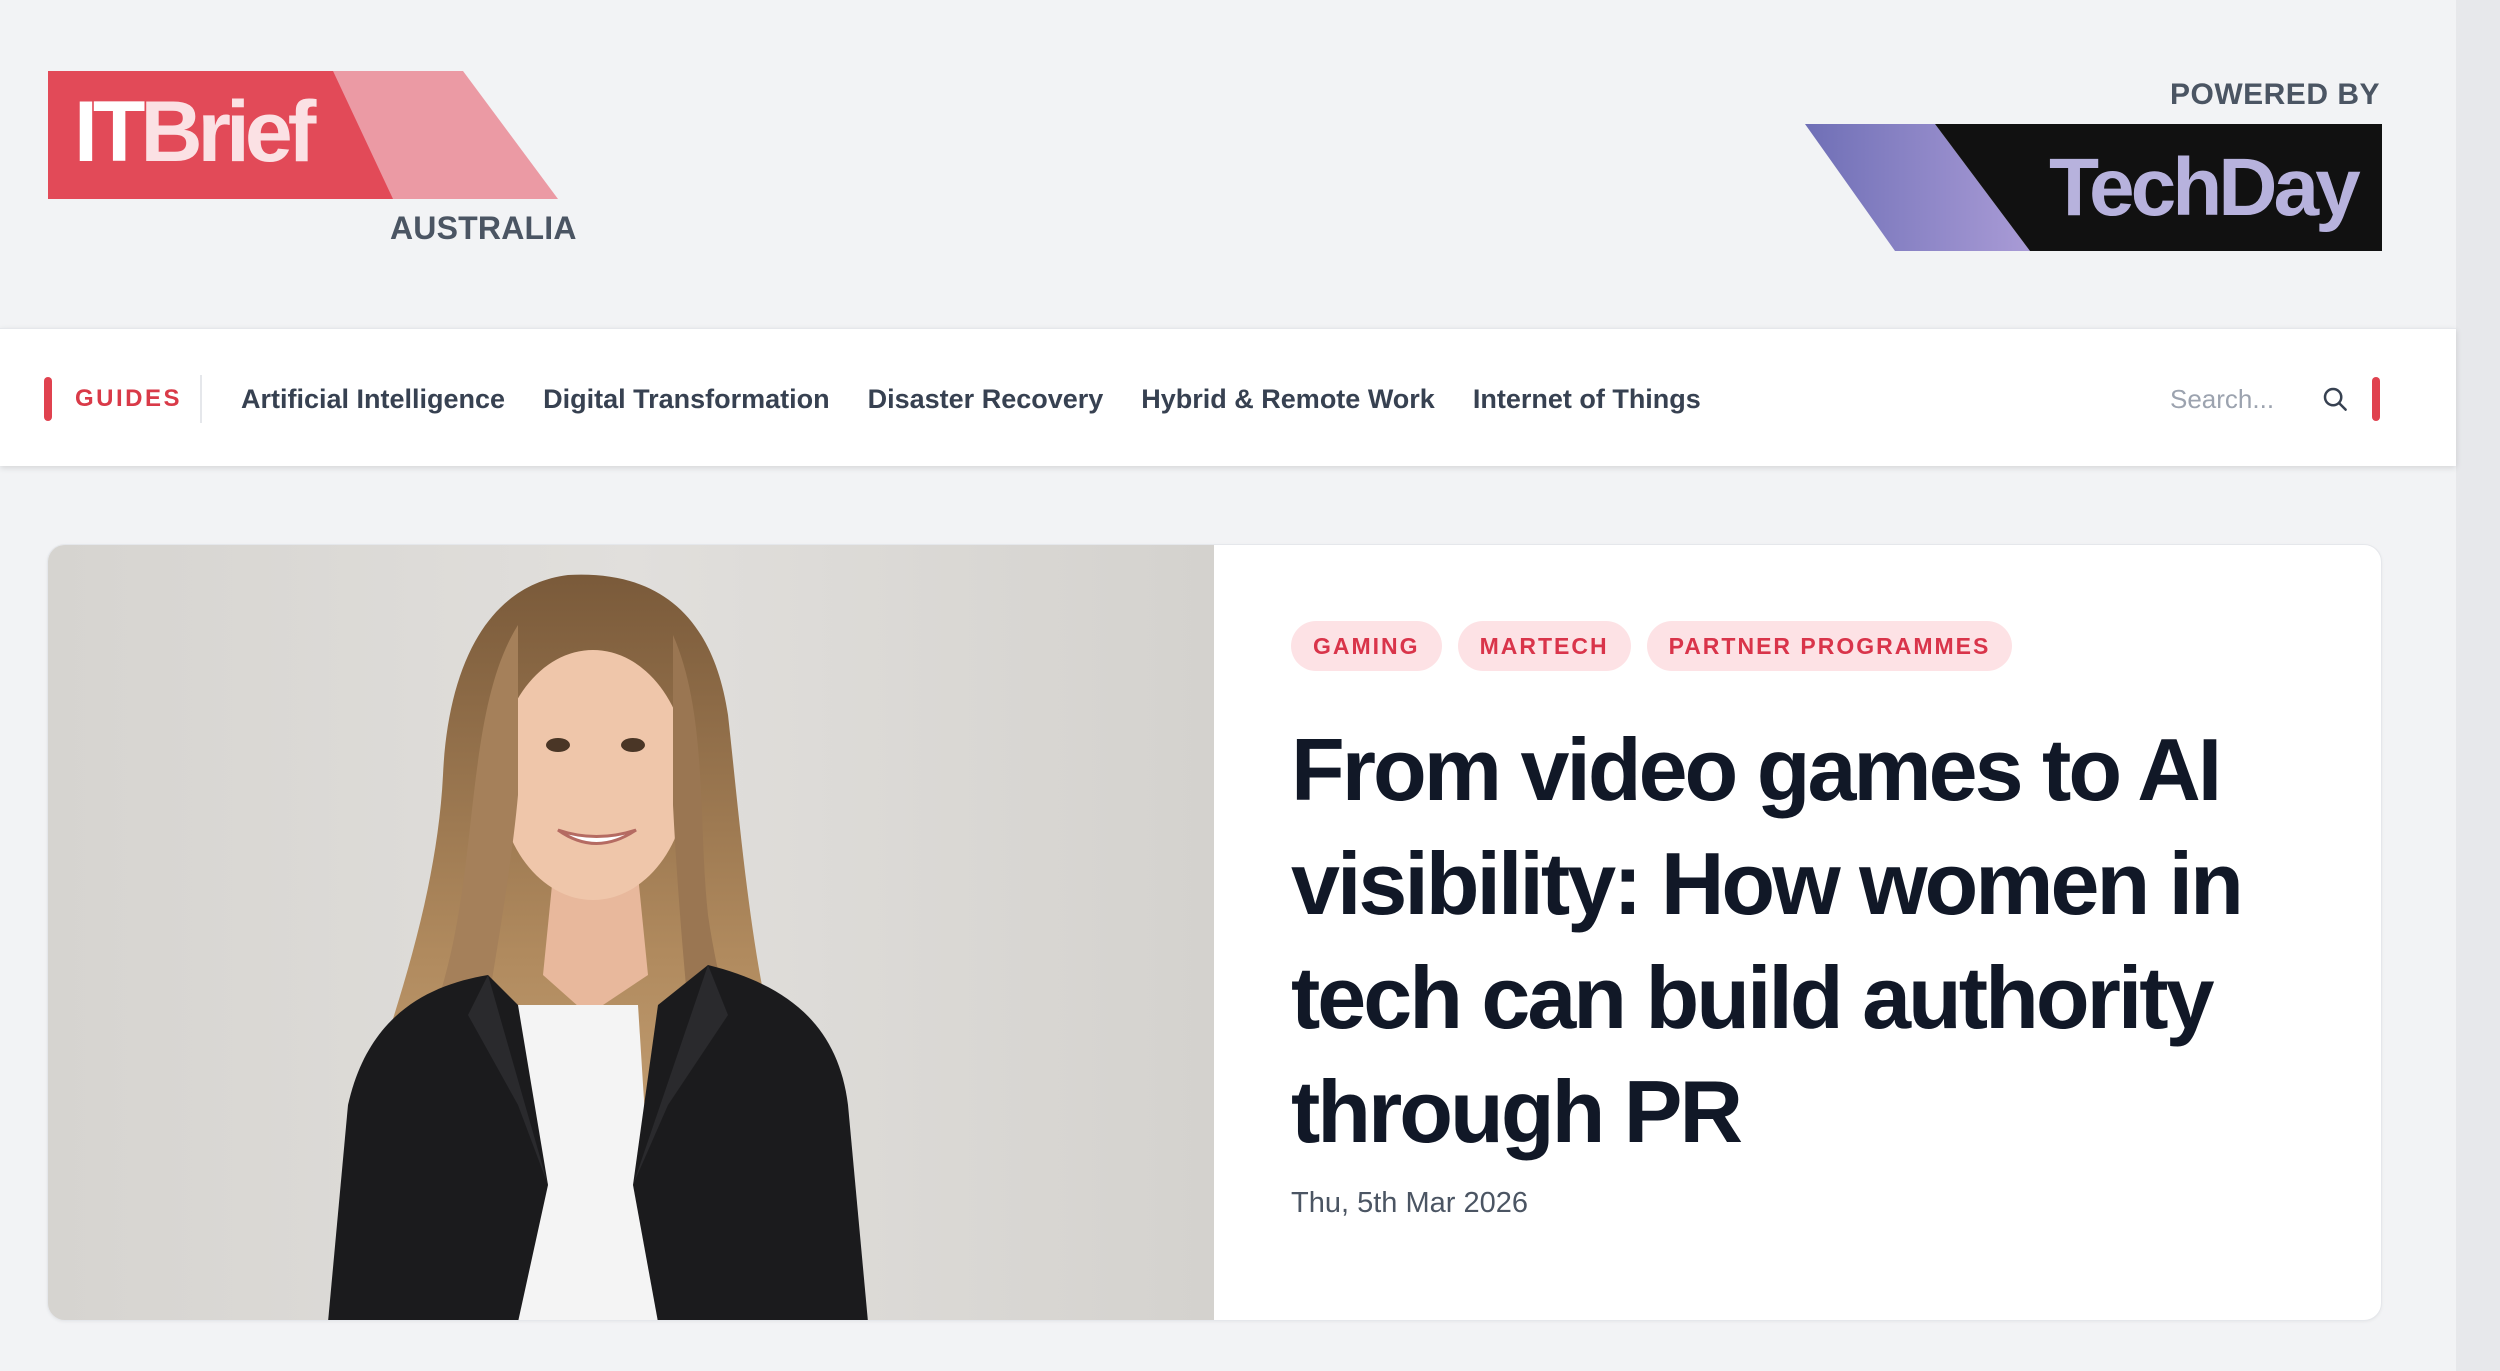 The width and height of the screenshot is (2500, 1371). What do you see at coordinates (1366, 646) in the screenshot?
I see `tag-gaming: GAMING` at bounding box center [1366, 646].